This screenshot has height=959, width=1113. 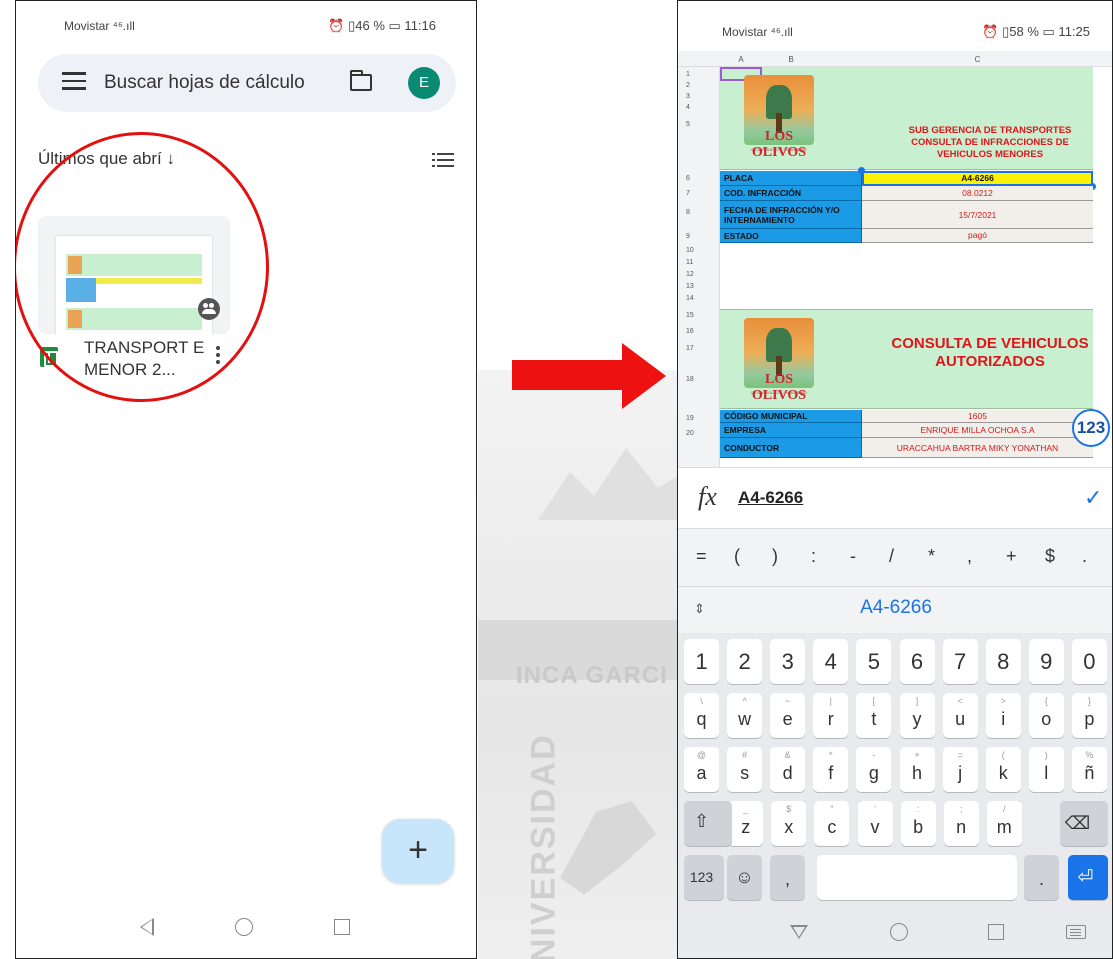 I want to click on number-format-fab: 123, so click(x=1091, y=428).